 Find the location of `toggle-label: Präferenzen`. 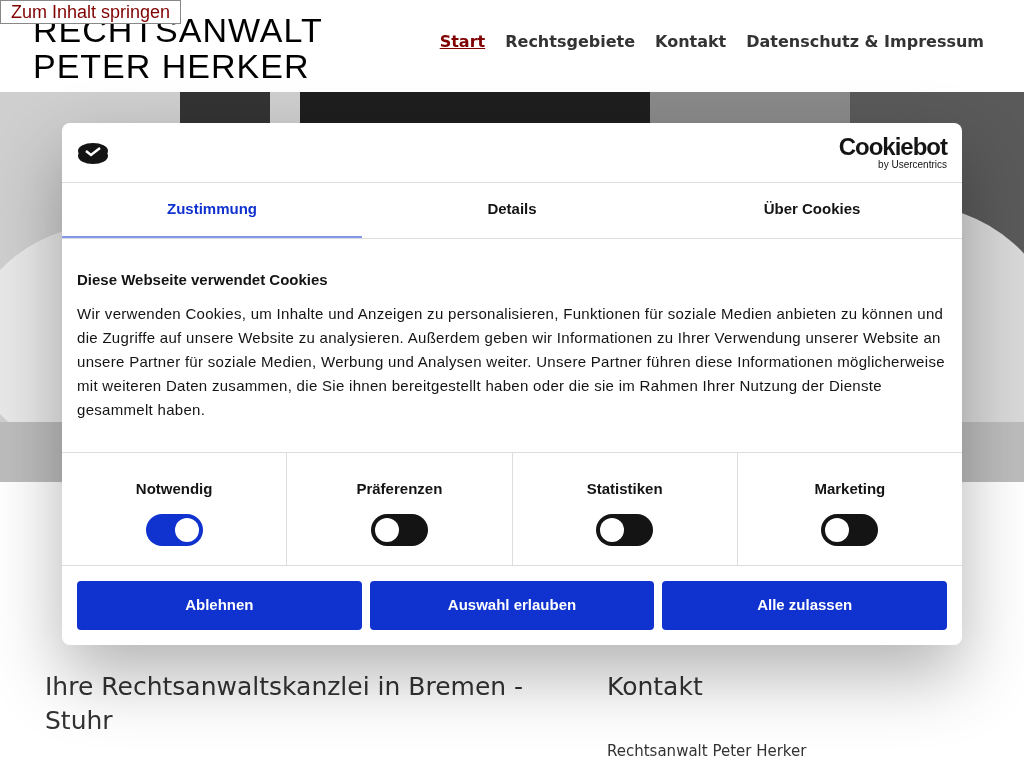

toggle-label: Präferenzen is located at coordinates (399, 488).